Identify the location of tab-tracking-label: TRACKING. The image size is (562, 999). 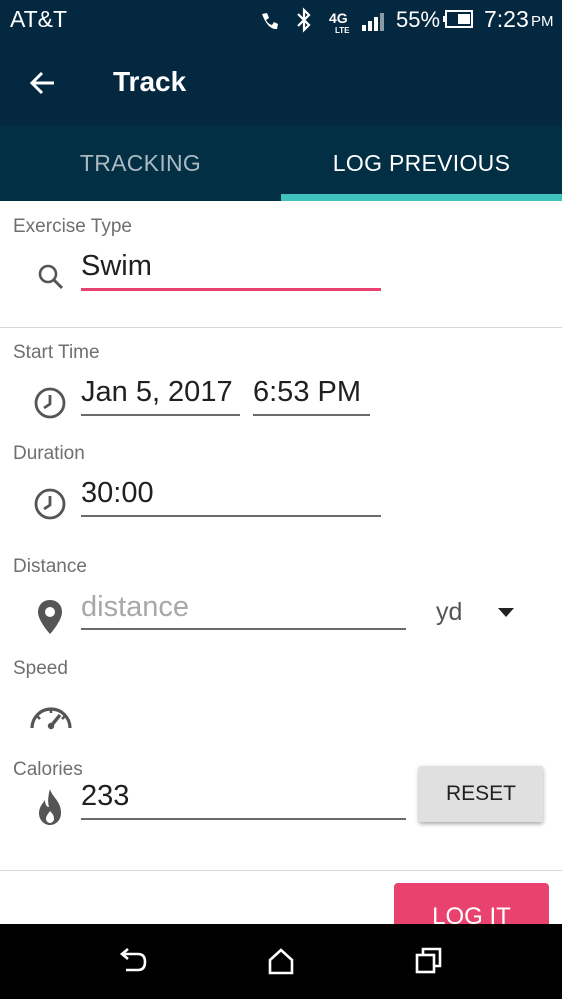
(140, 163).